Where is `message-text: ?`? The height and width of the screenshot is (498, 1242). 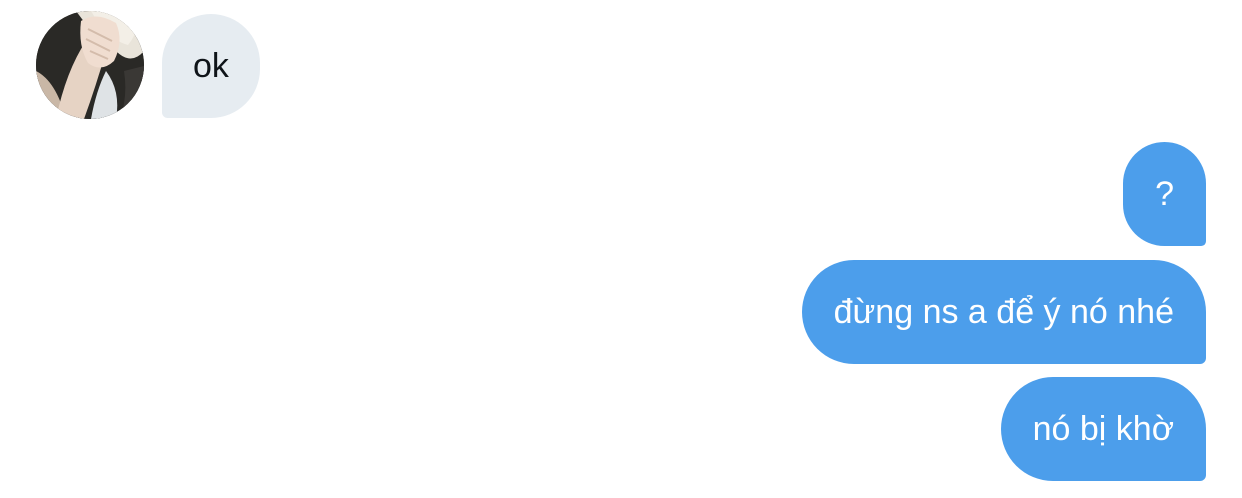 message-text: ? is located at coordinates (1164, 194).